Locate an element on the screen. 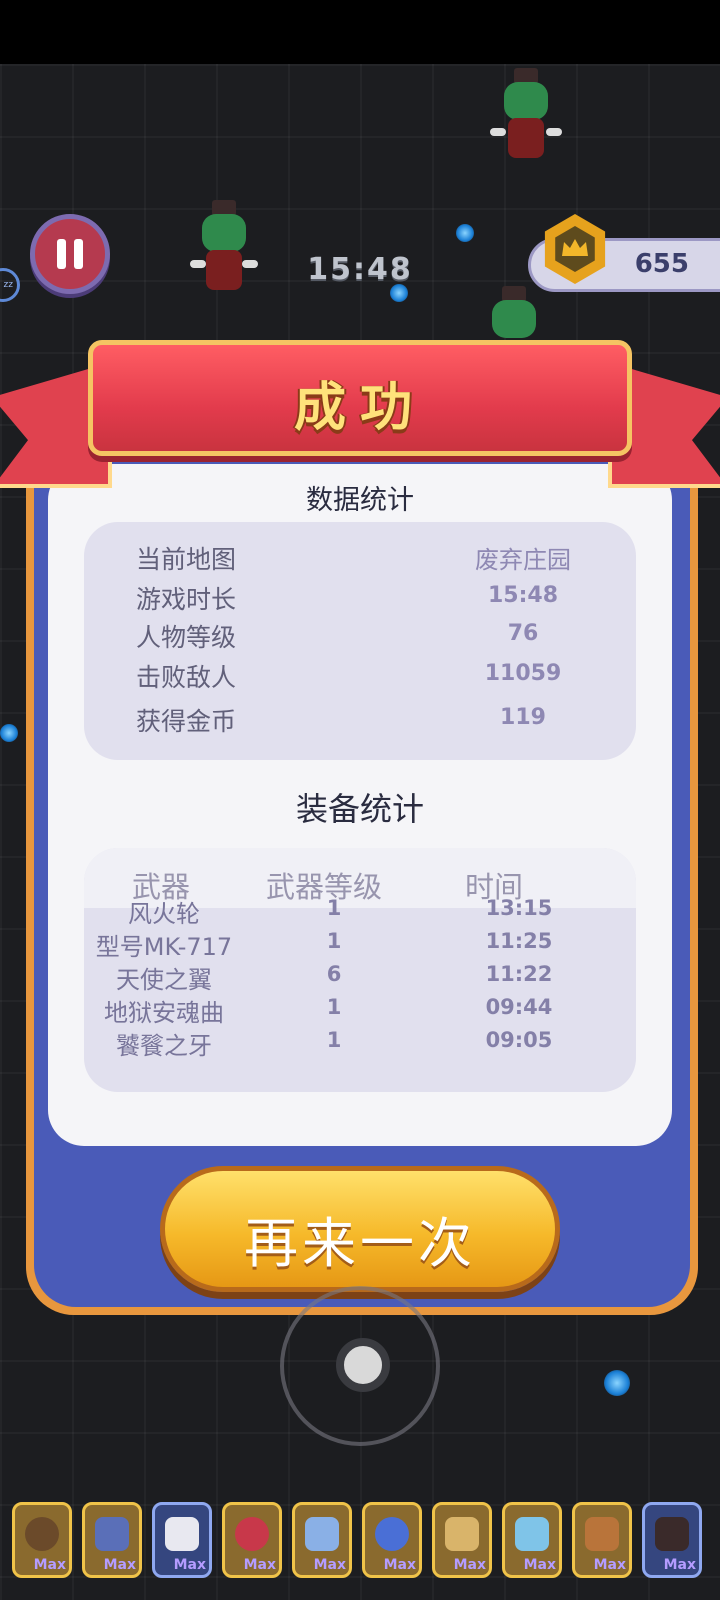  coin-count: 655 is located at coordinates (661, 264).